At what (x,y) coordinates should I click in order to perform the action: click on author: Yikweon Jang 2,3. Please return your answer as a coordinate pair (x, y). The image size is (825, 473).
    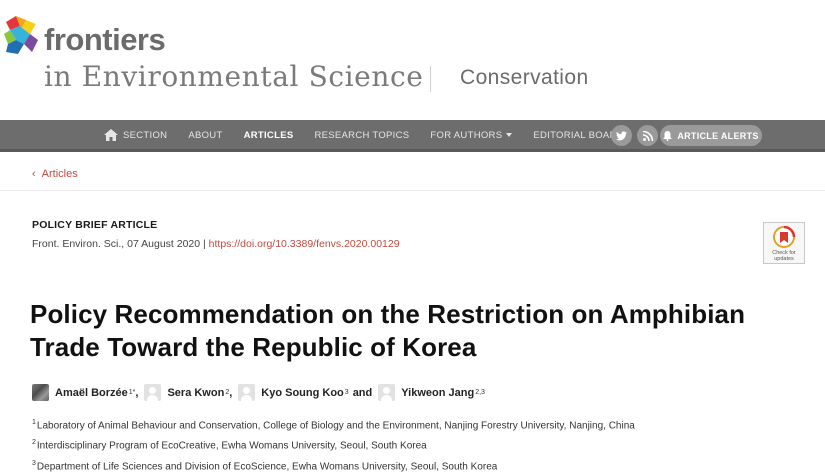
    Looking at the image, I should click on (431, 392).